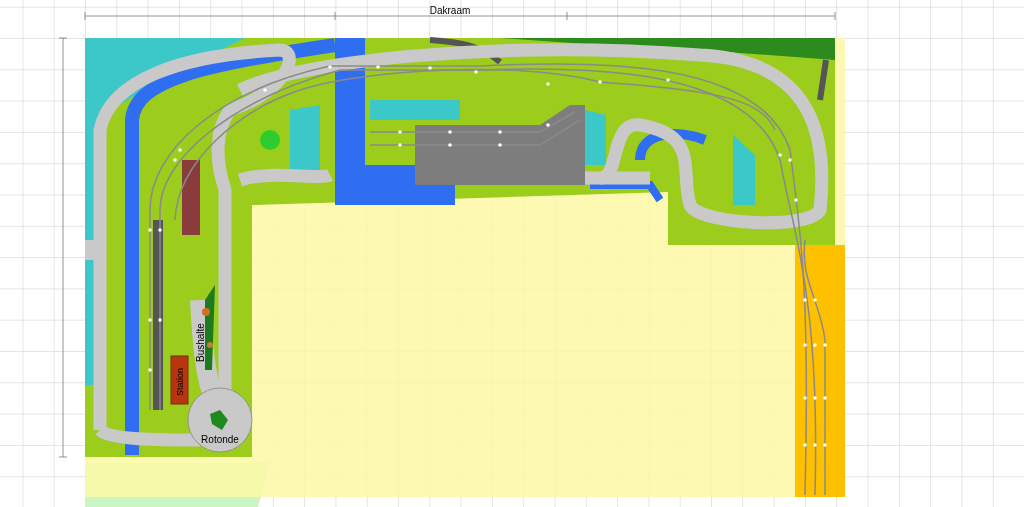  What do you see at coordinates (179, 380) in the screenshot?
I see `station-building: Station` at bounding box center [179, 380].